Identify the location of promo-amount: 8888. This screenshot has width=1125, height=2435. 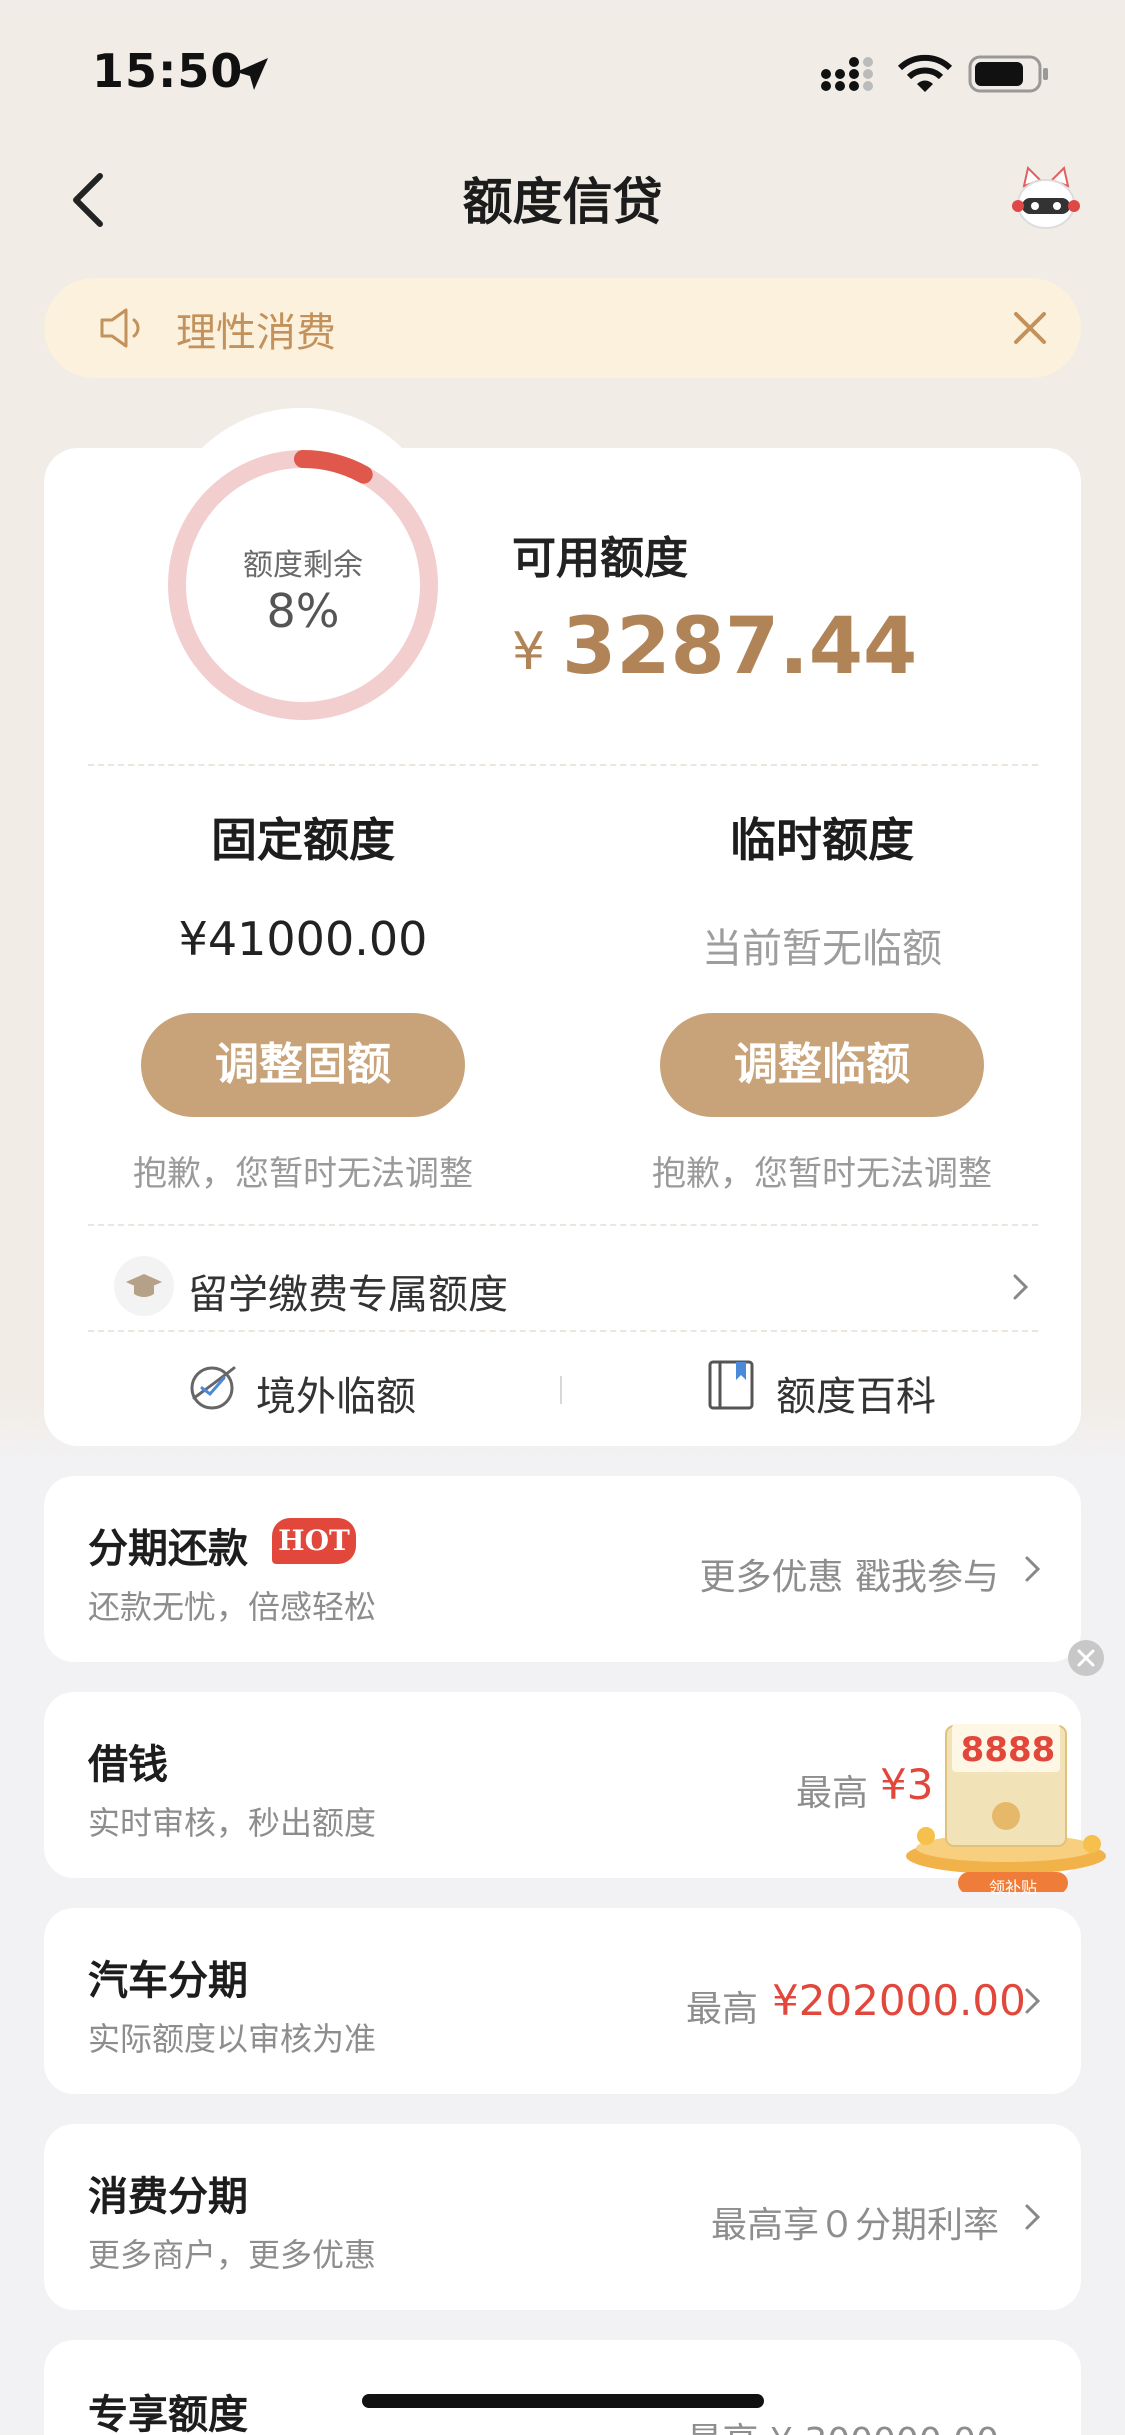
(1008, 1750).